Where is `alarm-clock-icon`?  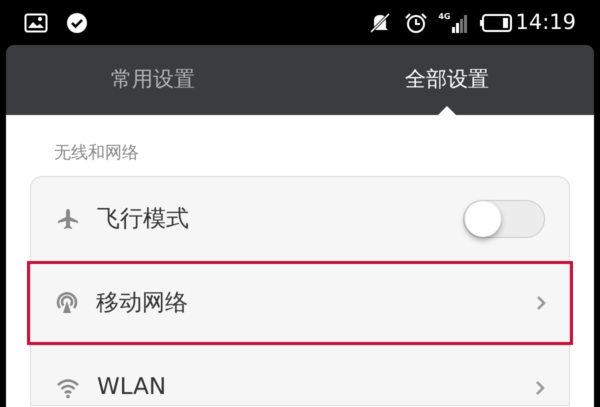 alarm-clock-icon is located at coordinates (416, 23).